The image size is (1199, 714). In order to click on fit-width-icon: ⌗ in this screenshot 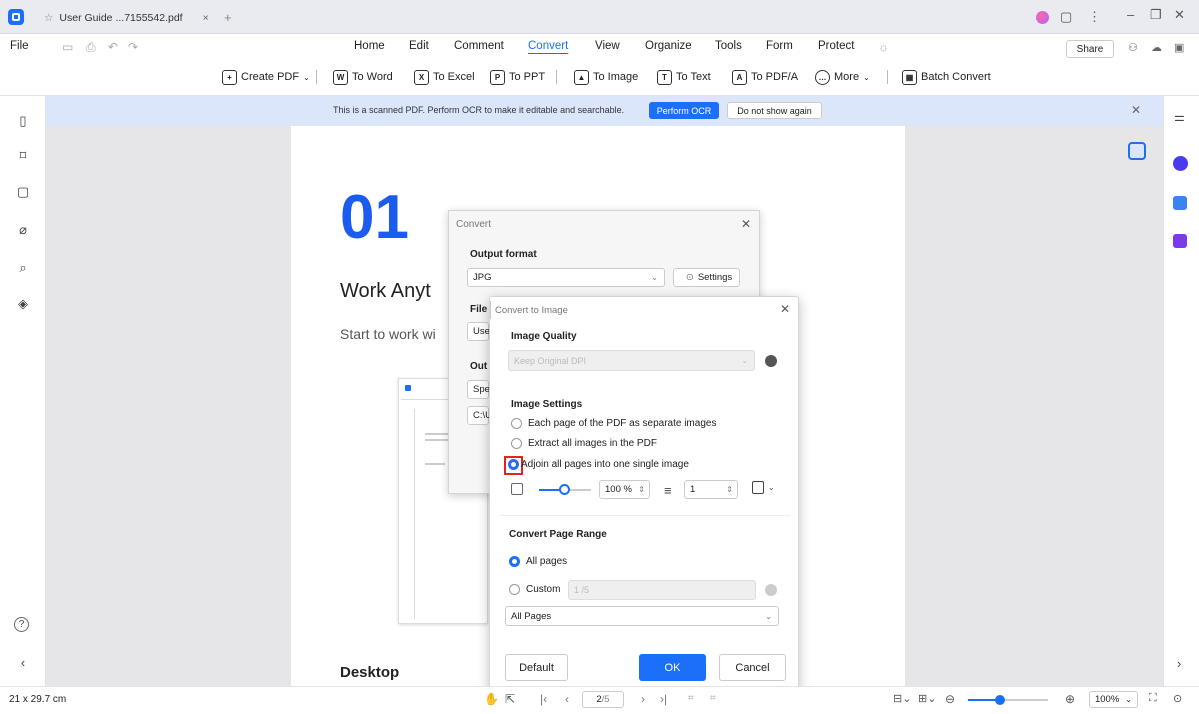, I will do `click(691, 698)`.